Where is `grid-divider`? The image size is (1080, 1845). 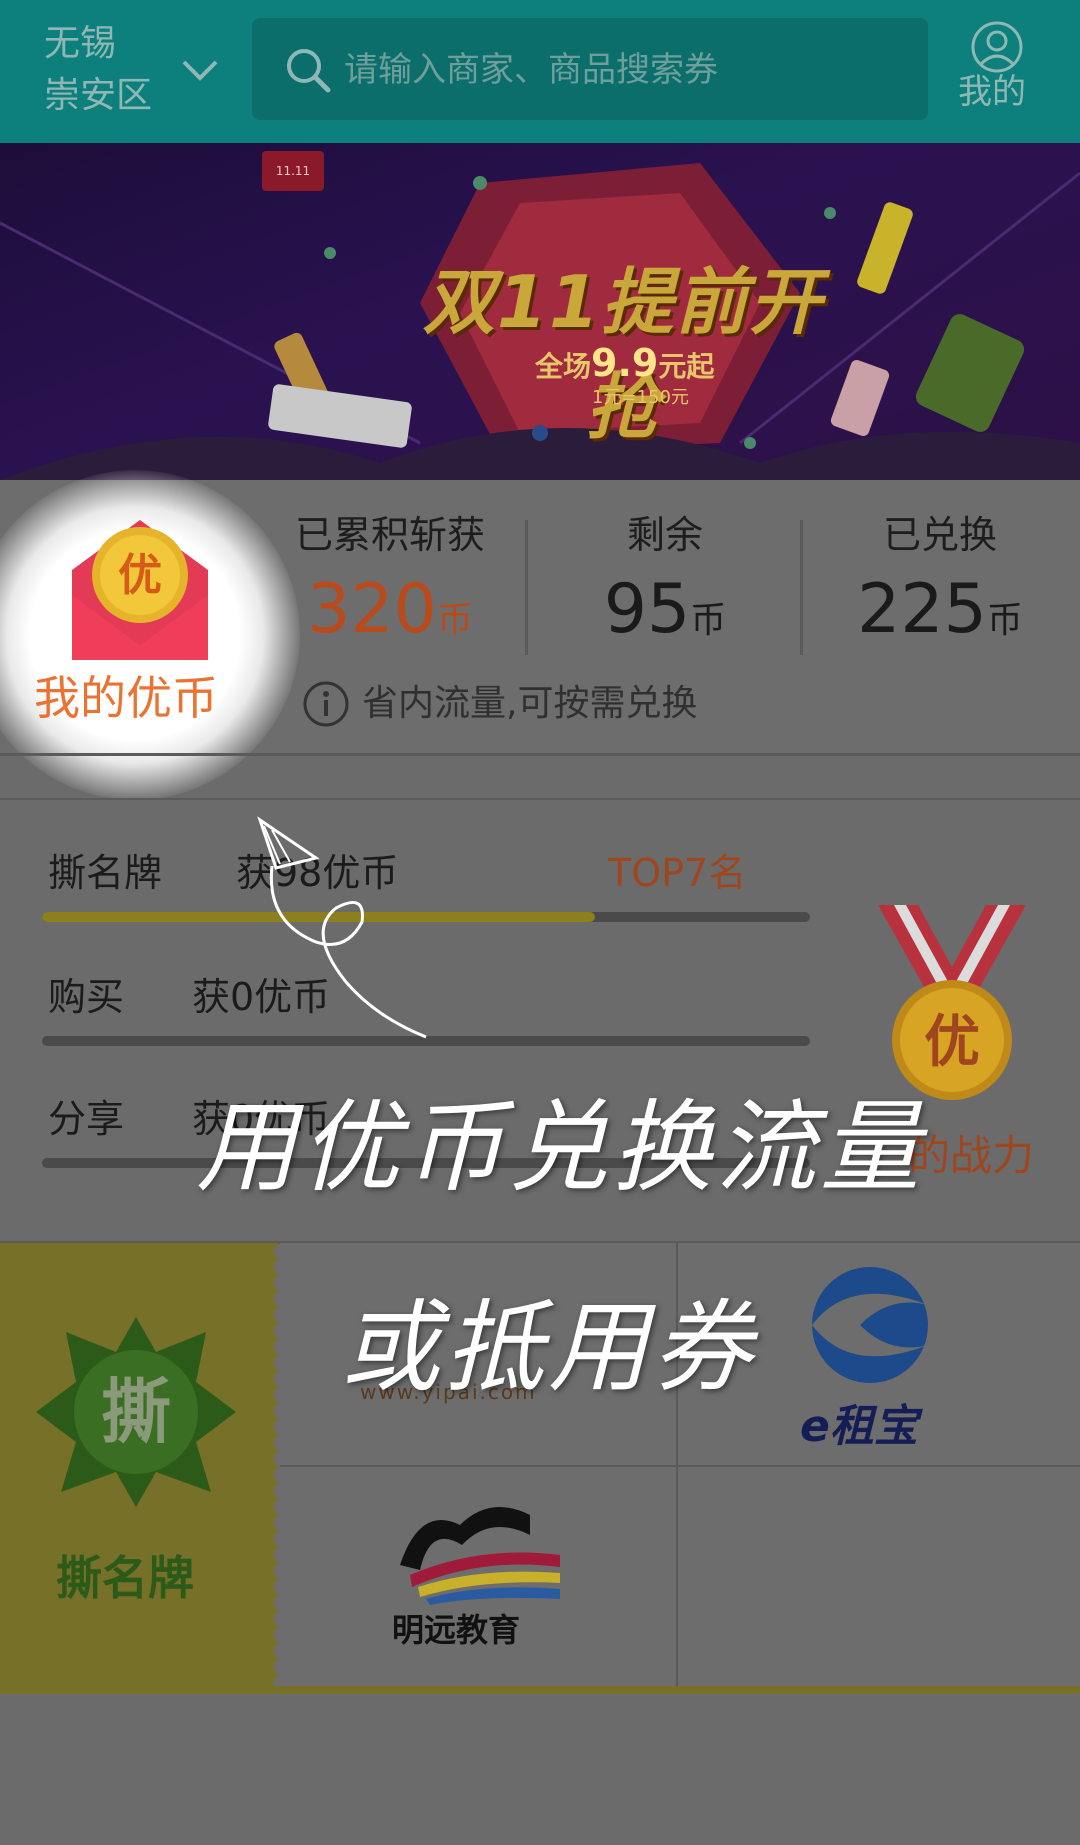
grid-divider is located at coordinates (680, 1466).